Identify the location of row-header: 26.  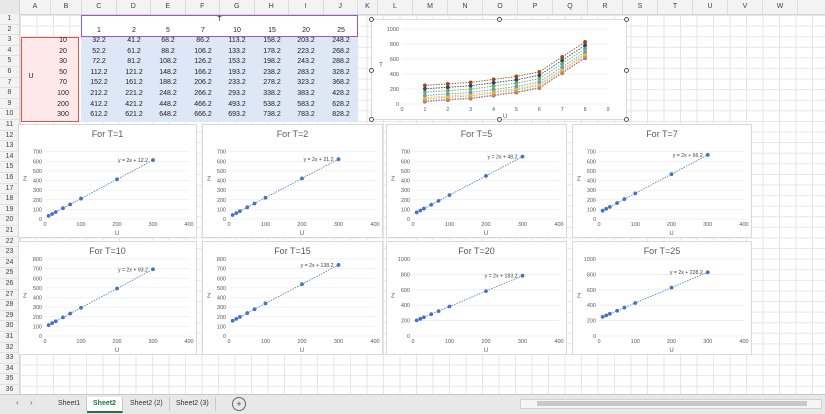
(9, 284).